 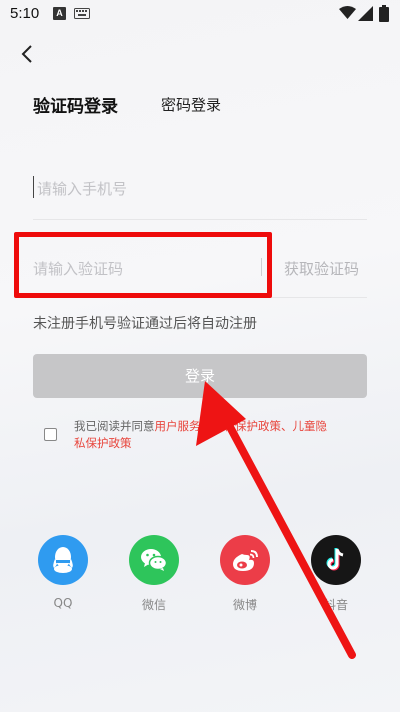 What do you see at coordinates (335, 605) in the screenshot?
I see `social-label: 抖音` at bounding box center [335, 605].